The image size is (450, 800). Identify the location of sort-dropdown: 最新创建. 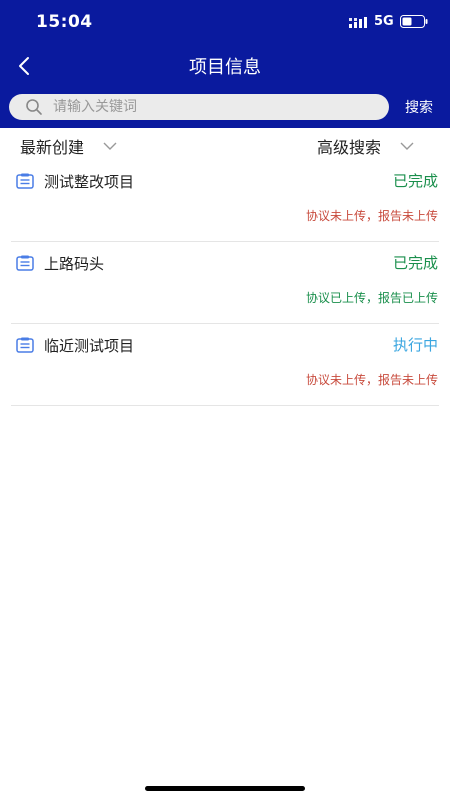
(68, 145).